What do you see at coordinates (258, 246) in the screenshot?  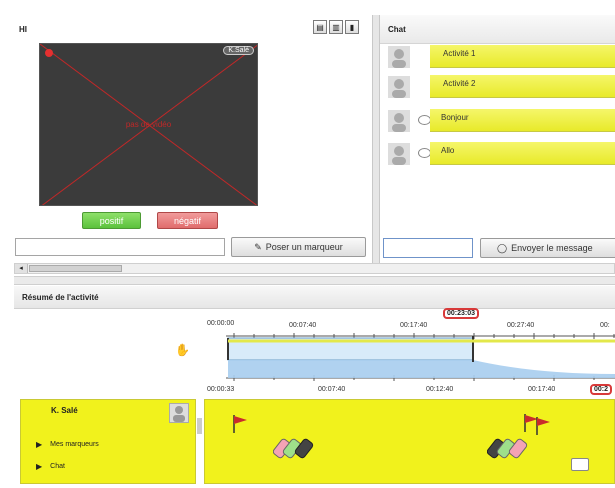 I see `pencil-icon: ✎` at bounding box center [258, 246].